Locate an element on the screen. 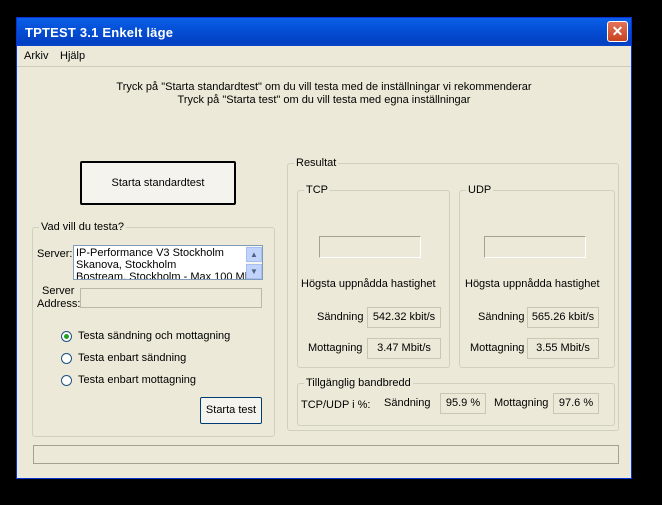 This screenshot has height=505, width=662. tcp-receive-value: 3.47 Mbit/s is located at coordinates (404, 348).